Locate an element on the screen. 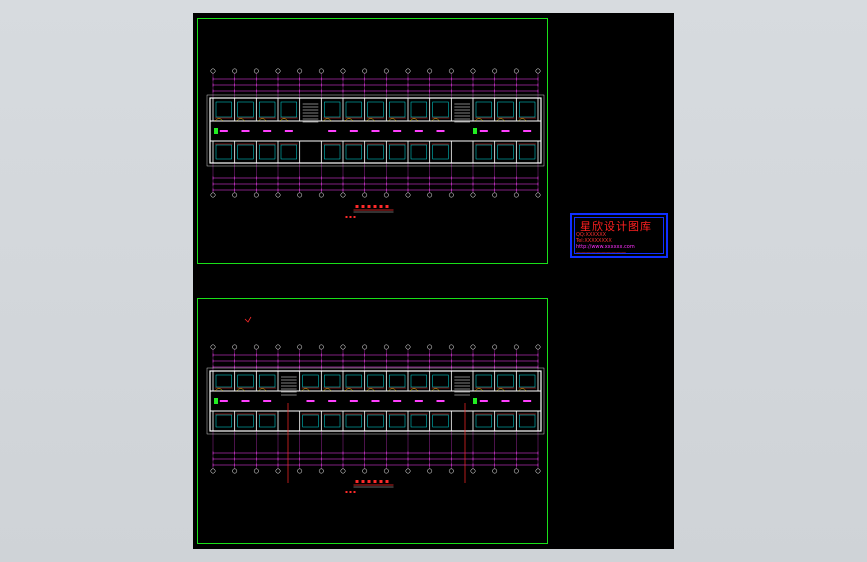 The height and width of the screenshot is (562, 867). north-mark is located at coordinates (248, 319).